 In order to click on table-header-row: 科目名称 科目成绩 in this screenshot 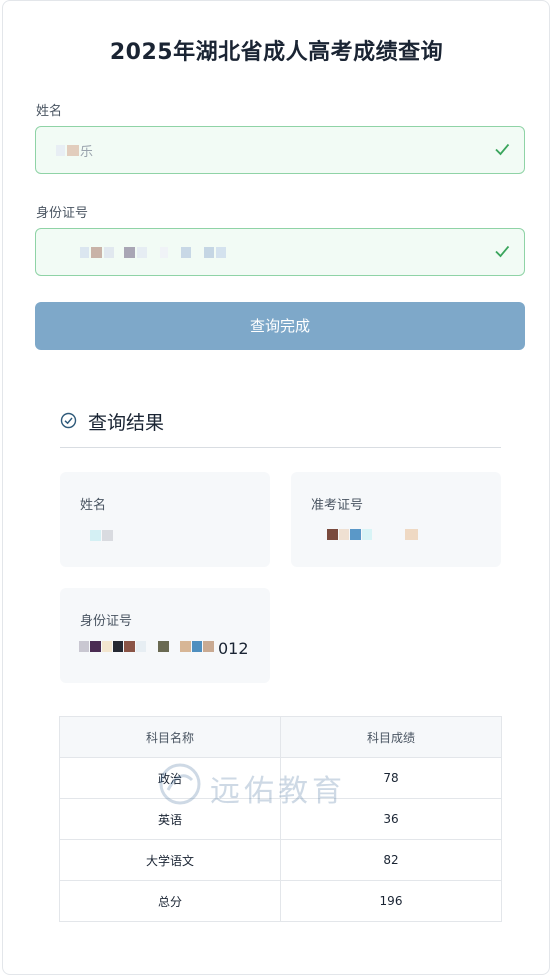, I will do `click(280, 737)`.